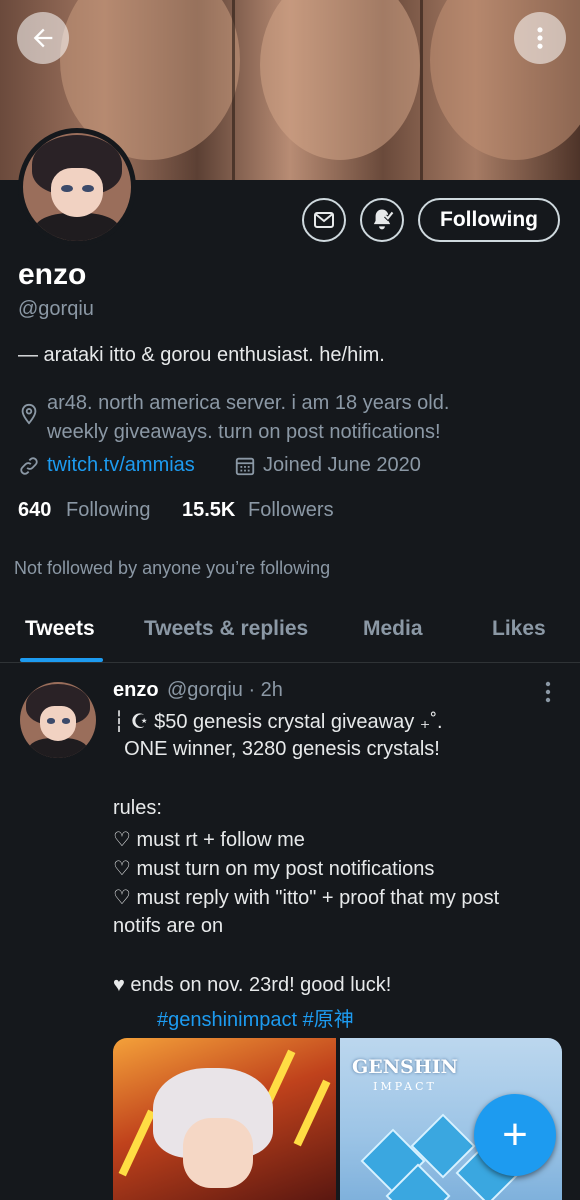 This screenshot has width=580, height=1200. Describe the element at coordinates (121, 465) in the screenshot. I see `profile-website-link: twitch.tv/ammias` at that location.